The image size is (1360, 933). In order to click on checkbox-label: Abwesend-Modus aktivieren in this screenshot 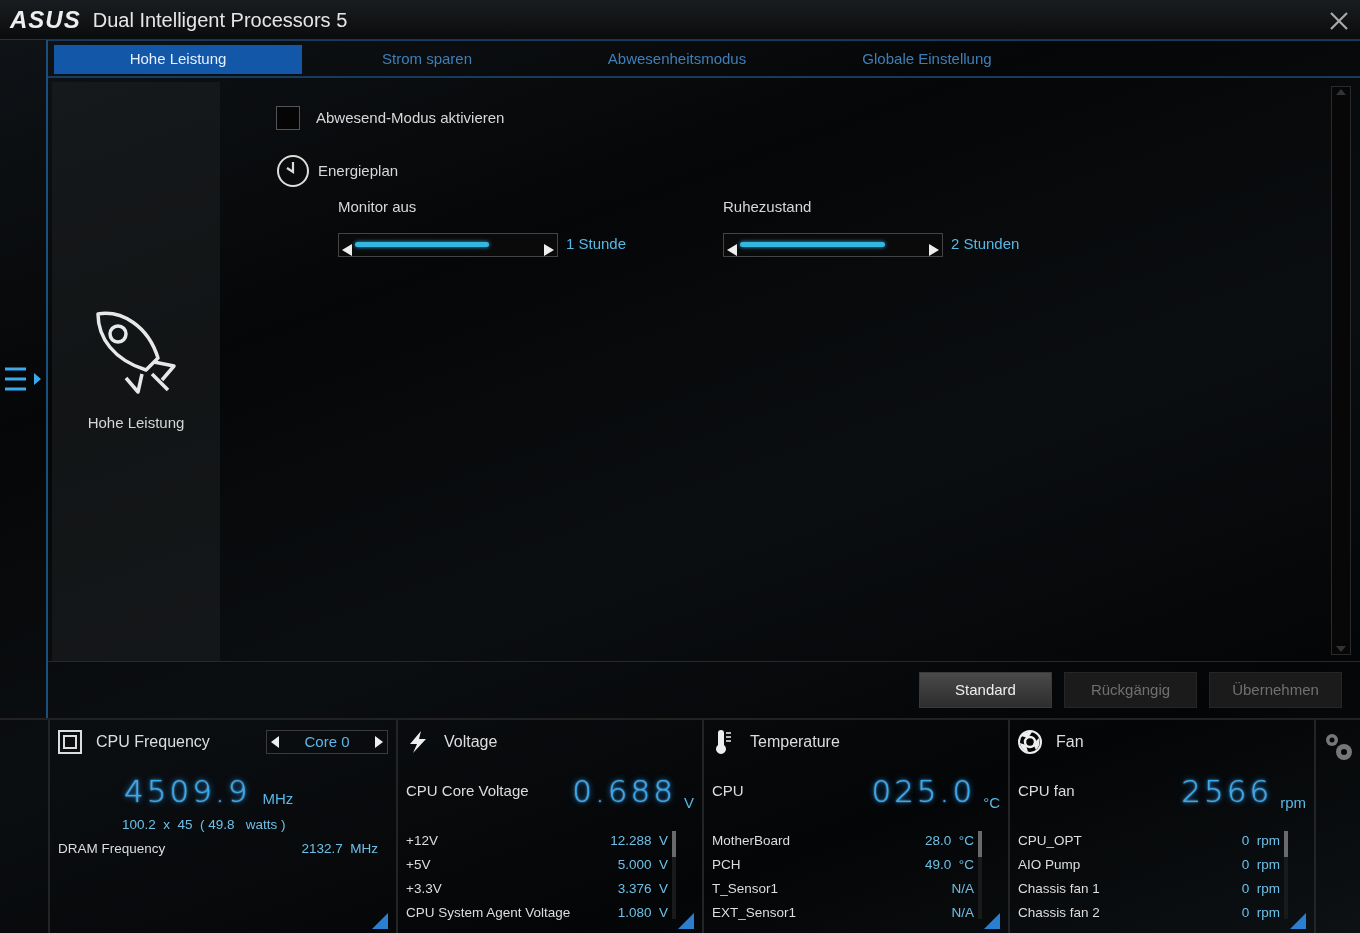, I will do `click(410, 117)`.